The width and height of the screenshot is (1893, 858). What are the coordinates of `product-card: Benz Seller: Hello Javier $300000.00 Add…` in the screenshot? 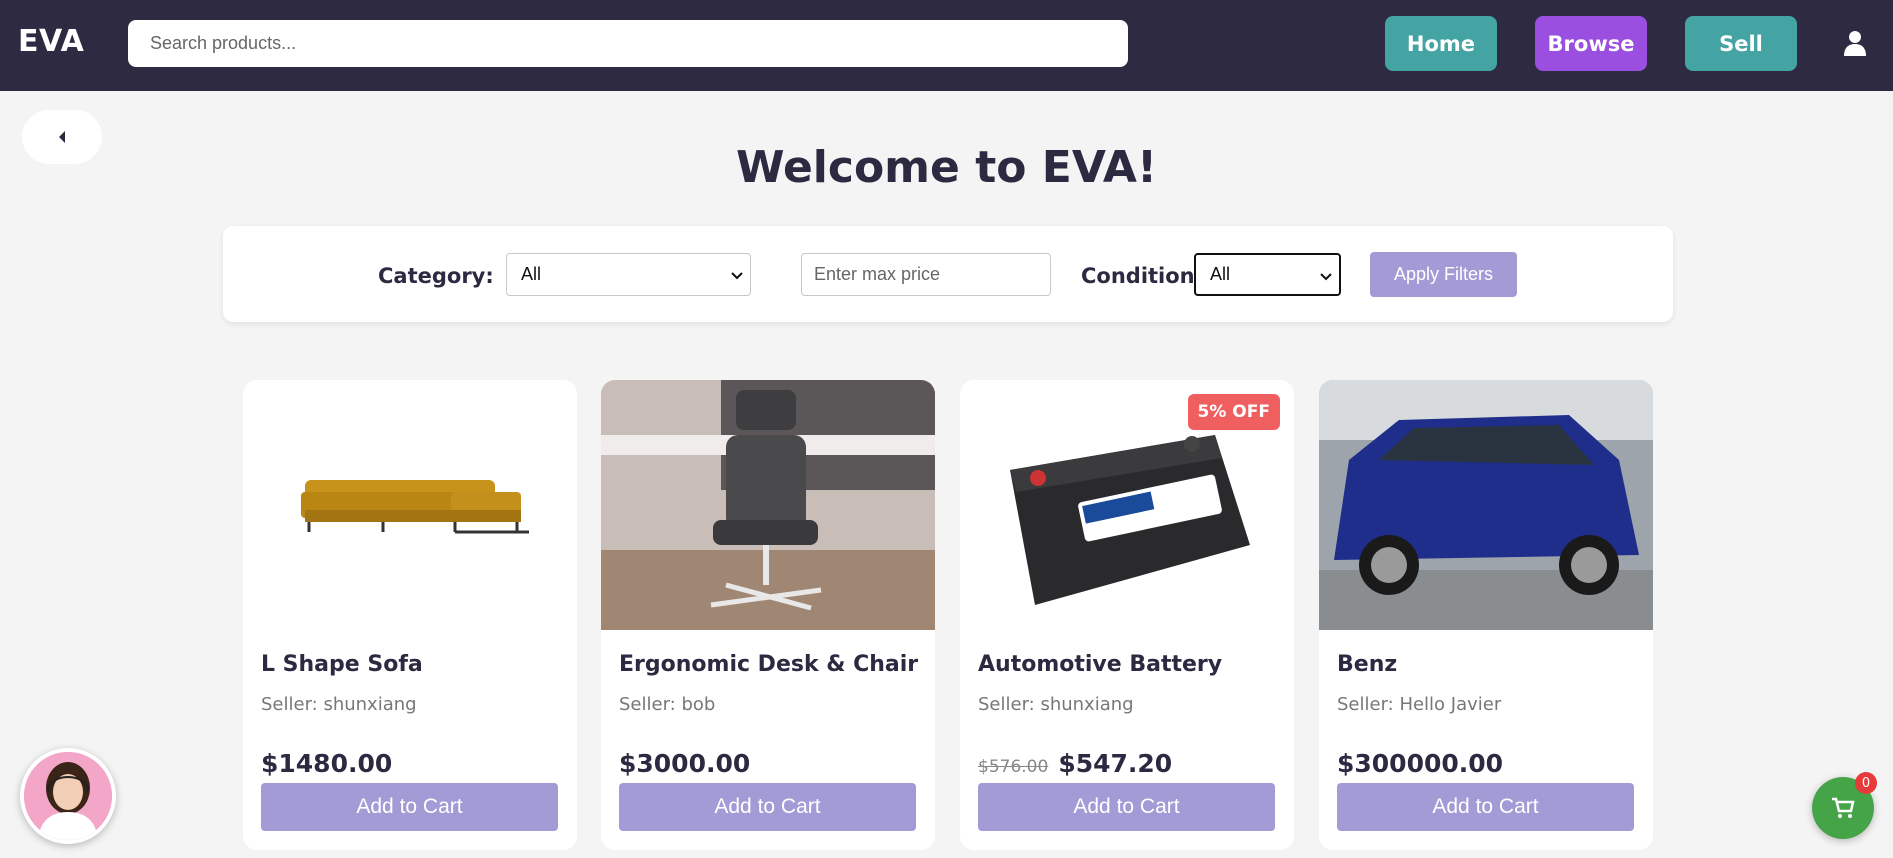 It's located at (1486, 615).